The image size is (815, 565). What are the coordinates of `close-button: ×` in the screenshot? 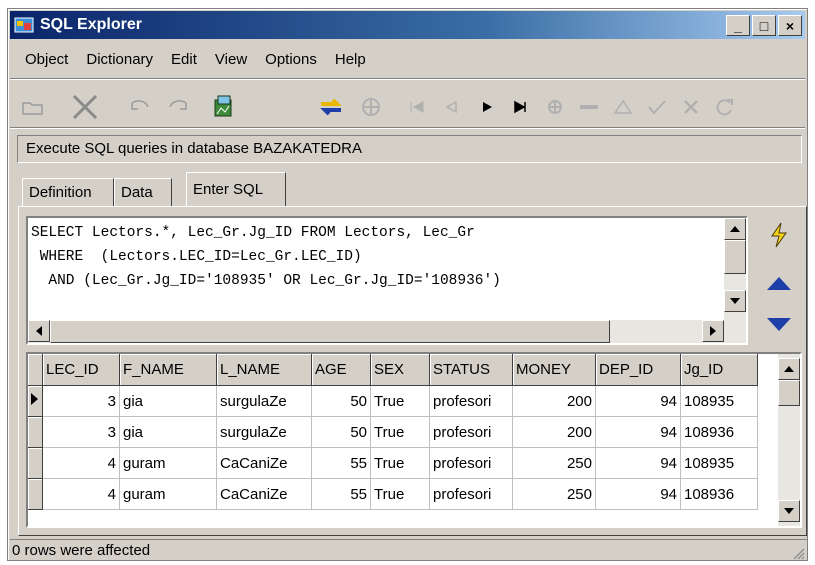 It's located at (790, 25).